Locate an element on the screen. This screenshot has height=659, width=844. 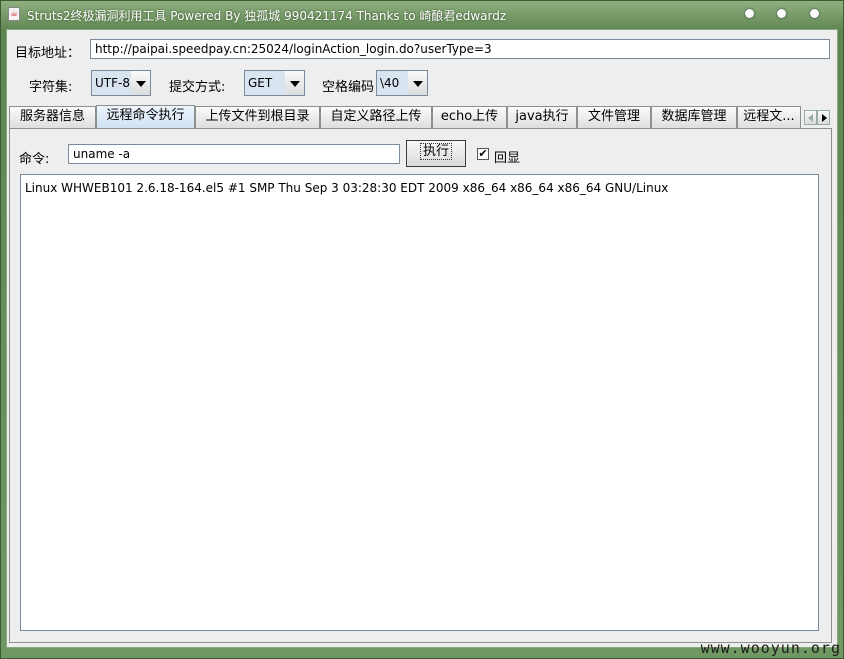
java-app-icon: ☕ is located at coordinates (14, 14).